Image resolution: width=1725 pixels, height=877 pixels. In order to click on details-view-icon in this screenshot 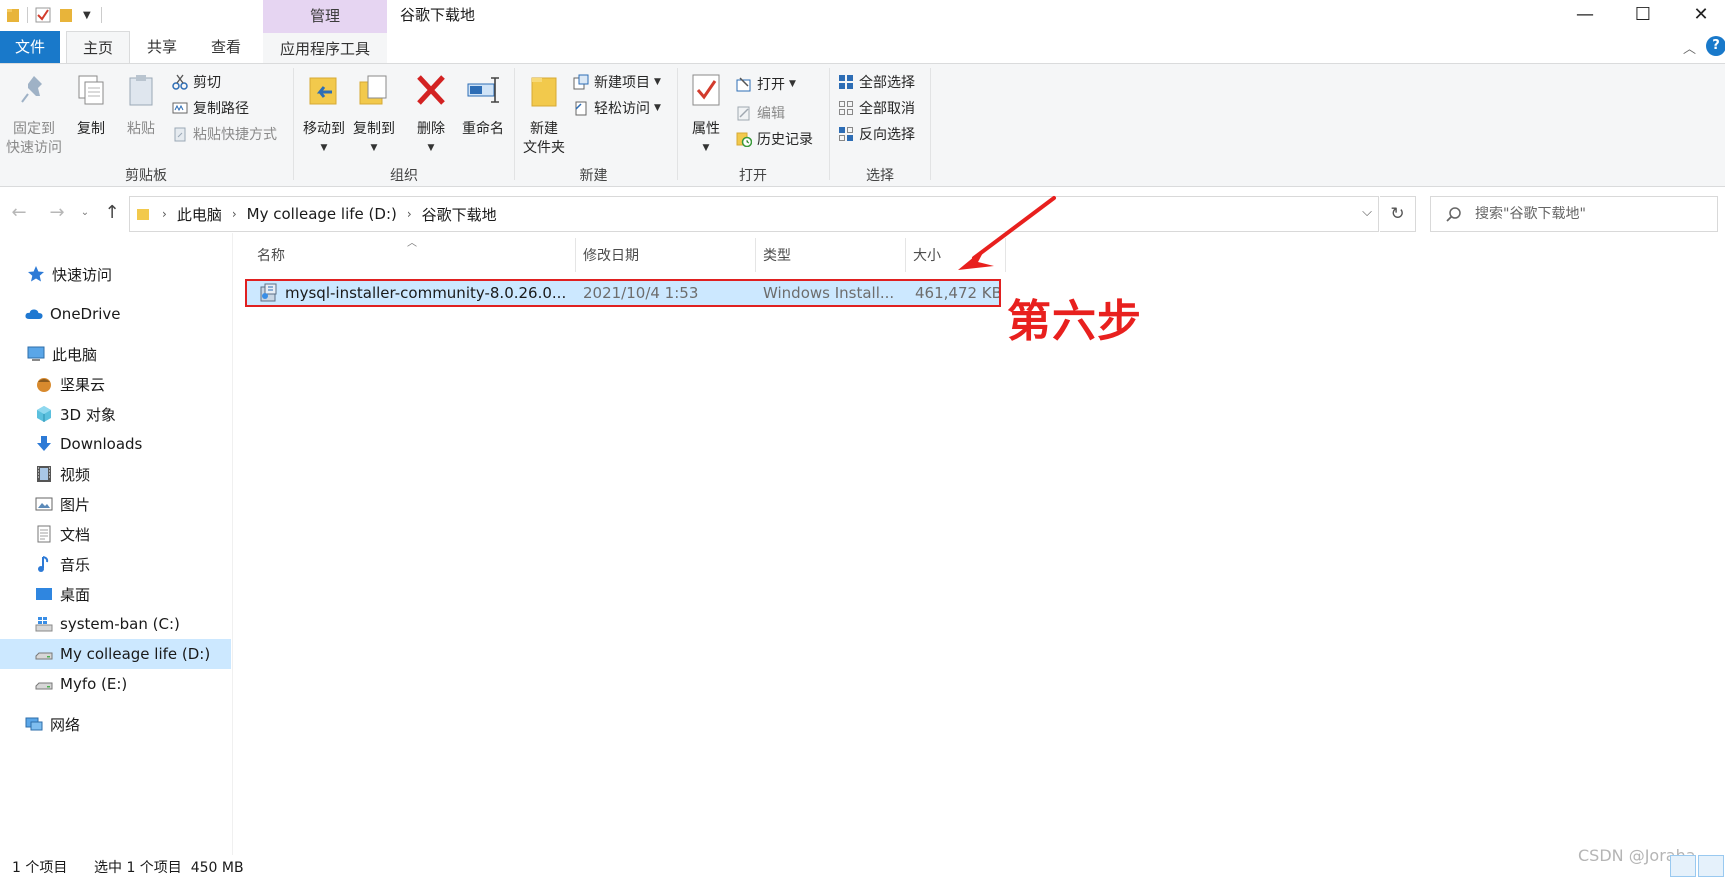, I will do `click(1683, 866)`.